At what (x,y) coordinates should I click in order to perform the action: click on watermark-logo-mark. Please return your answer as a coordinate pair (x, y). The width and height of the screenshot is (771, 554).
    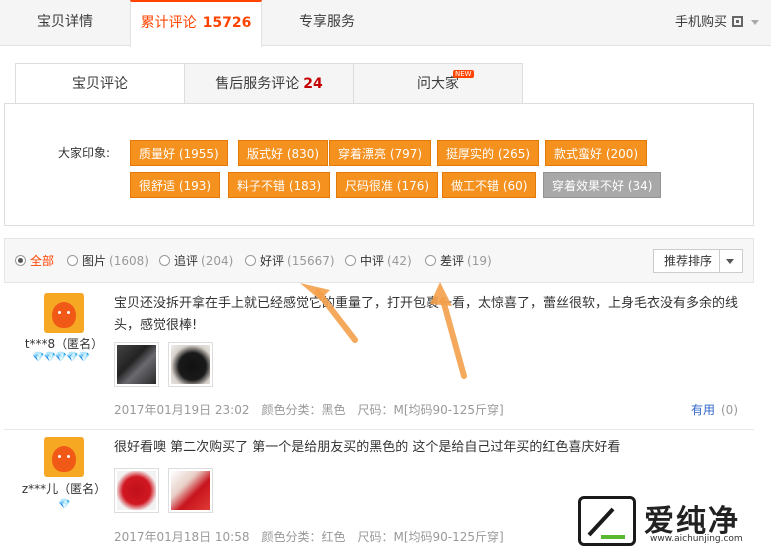
    Looking at the image, I should click on (606, 523).